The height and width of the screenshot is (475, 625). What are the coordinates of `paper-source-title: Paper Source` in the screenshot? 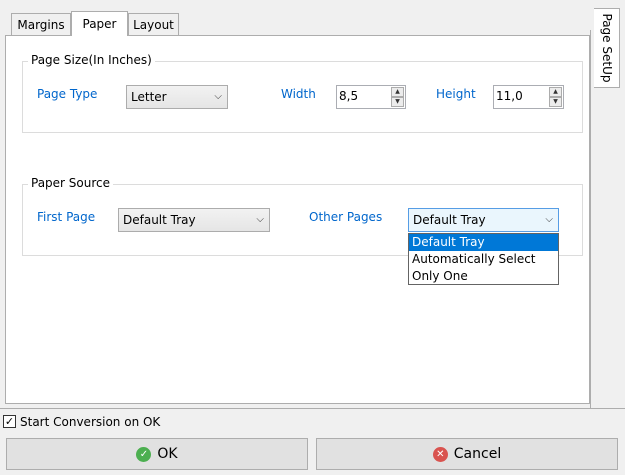 It's located at (71, 183).